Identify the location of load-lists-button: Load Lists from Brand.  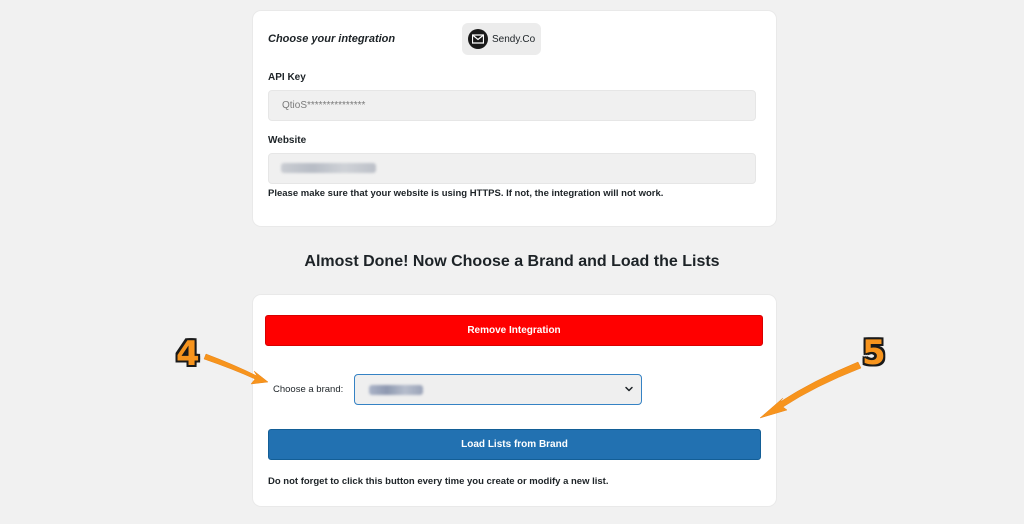
(514, 444).